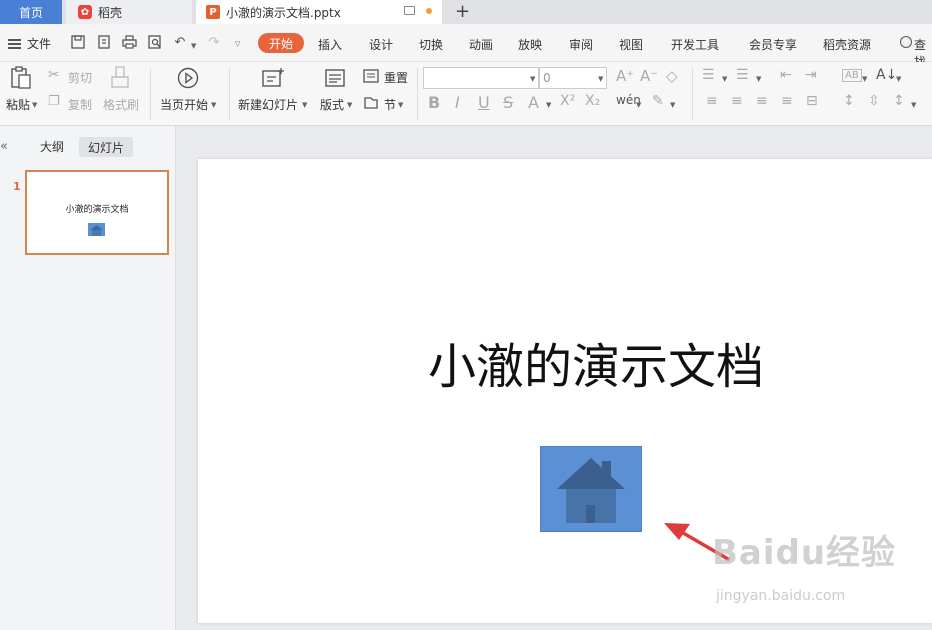  Describe the element at coordinates (106, 147) in the screenshot. I see `tab-slides: 幻灯片` at that location.